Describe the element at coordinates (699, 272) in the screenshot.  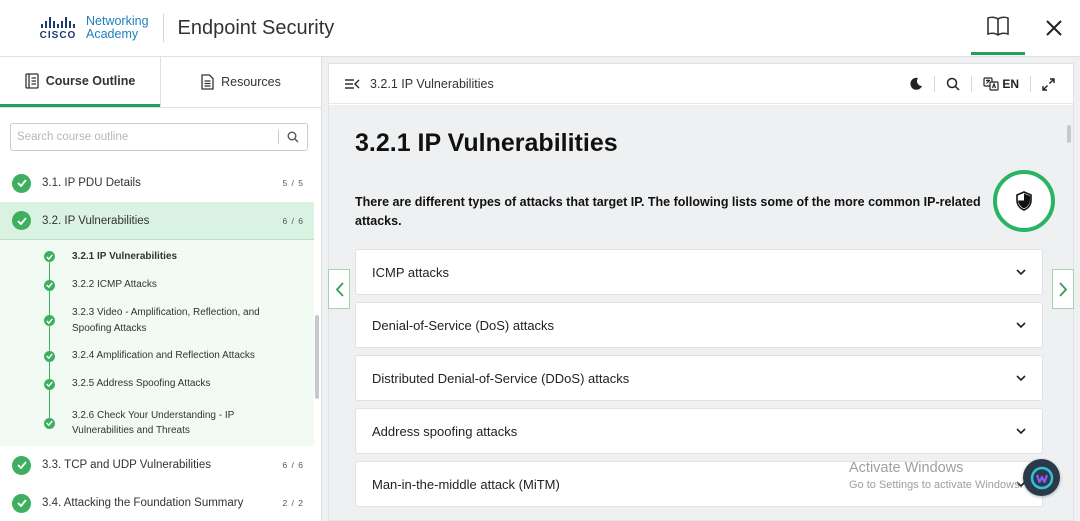
I see `accordion-item-icmp: ICMP attacks` at that location.